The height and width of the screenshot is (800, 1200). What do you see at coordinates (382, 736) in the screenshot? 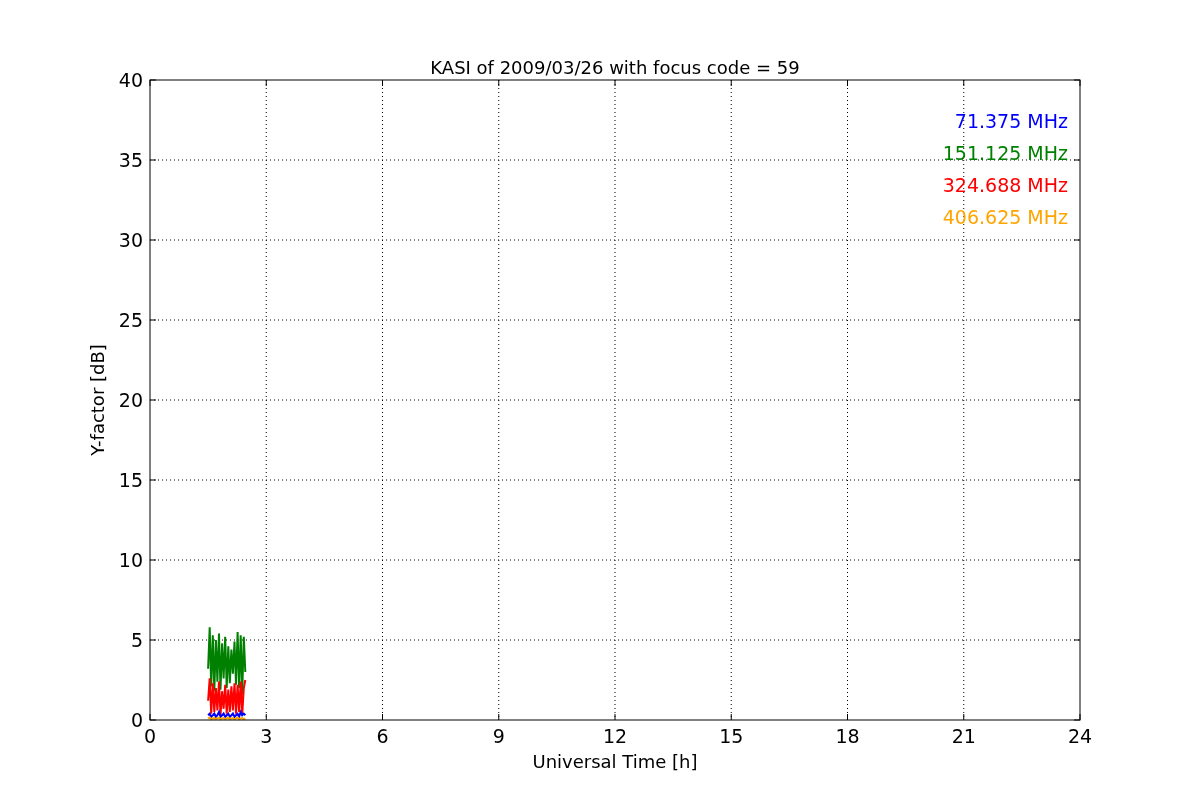
I see `x-tick-label: 6` at bounding box center [382, 736].